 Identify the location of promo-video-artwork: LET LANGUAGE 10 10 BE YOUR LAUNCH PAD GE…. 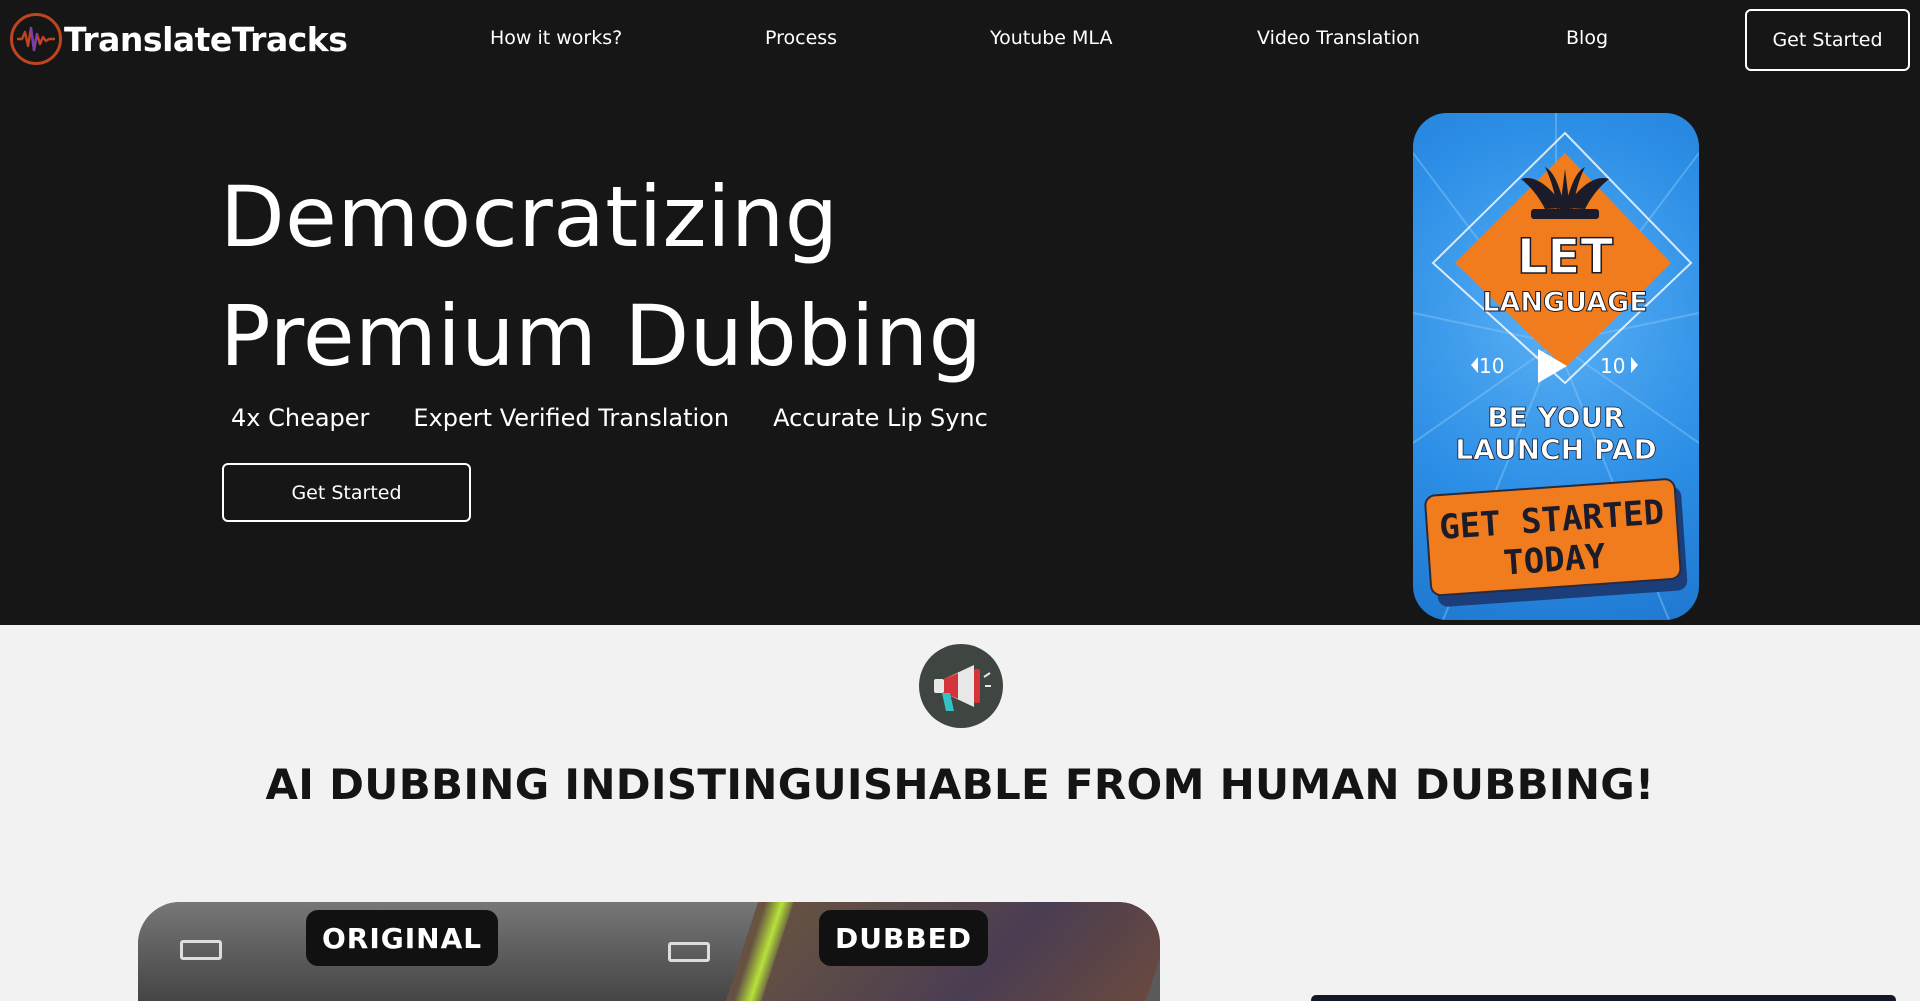
(1556, 366).